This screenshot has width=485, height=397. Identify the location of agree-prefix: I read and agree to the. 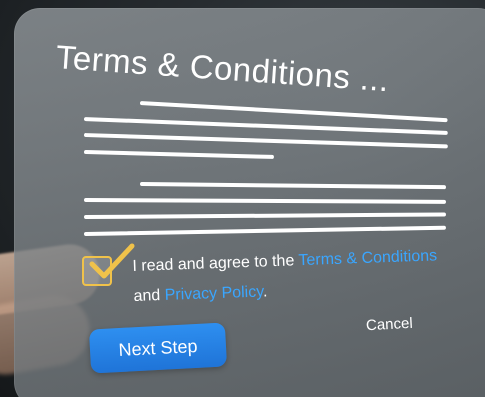
(215, 263).